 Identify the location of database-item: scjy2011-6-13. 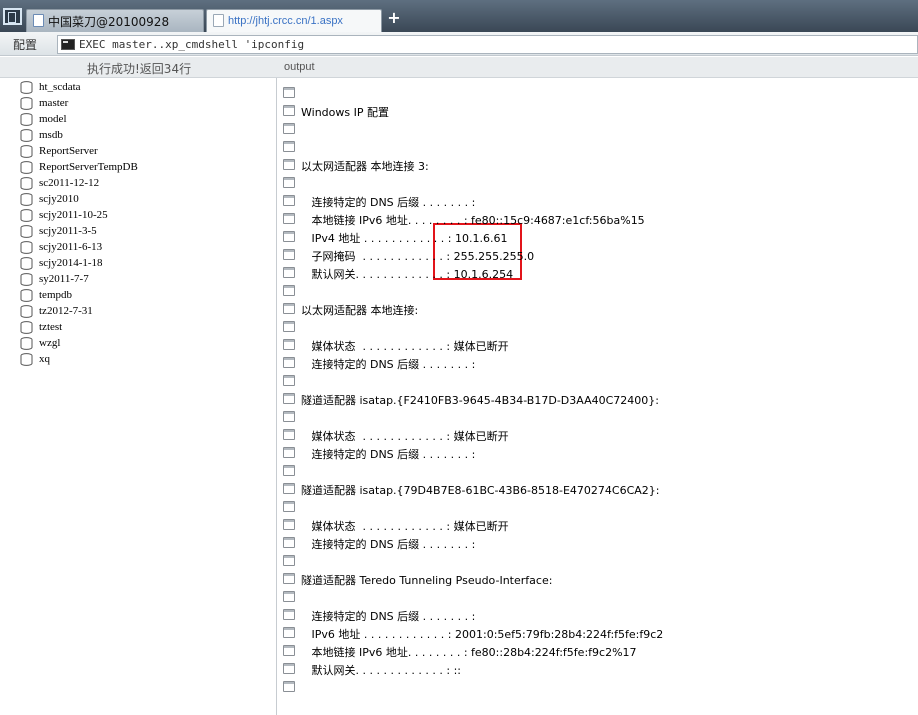
(145, 248).